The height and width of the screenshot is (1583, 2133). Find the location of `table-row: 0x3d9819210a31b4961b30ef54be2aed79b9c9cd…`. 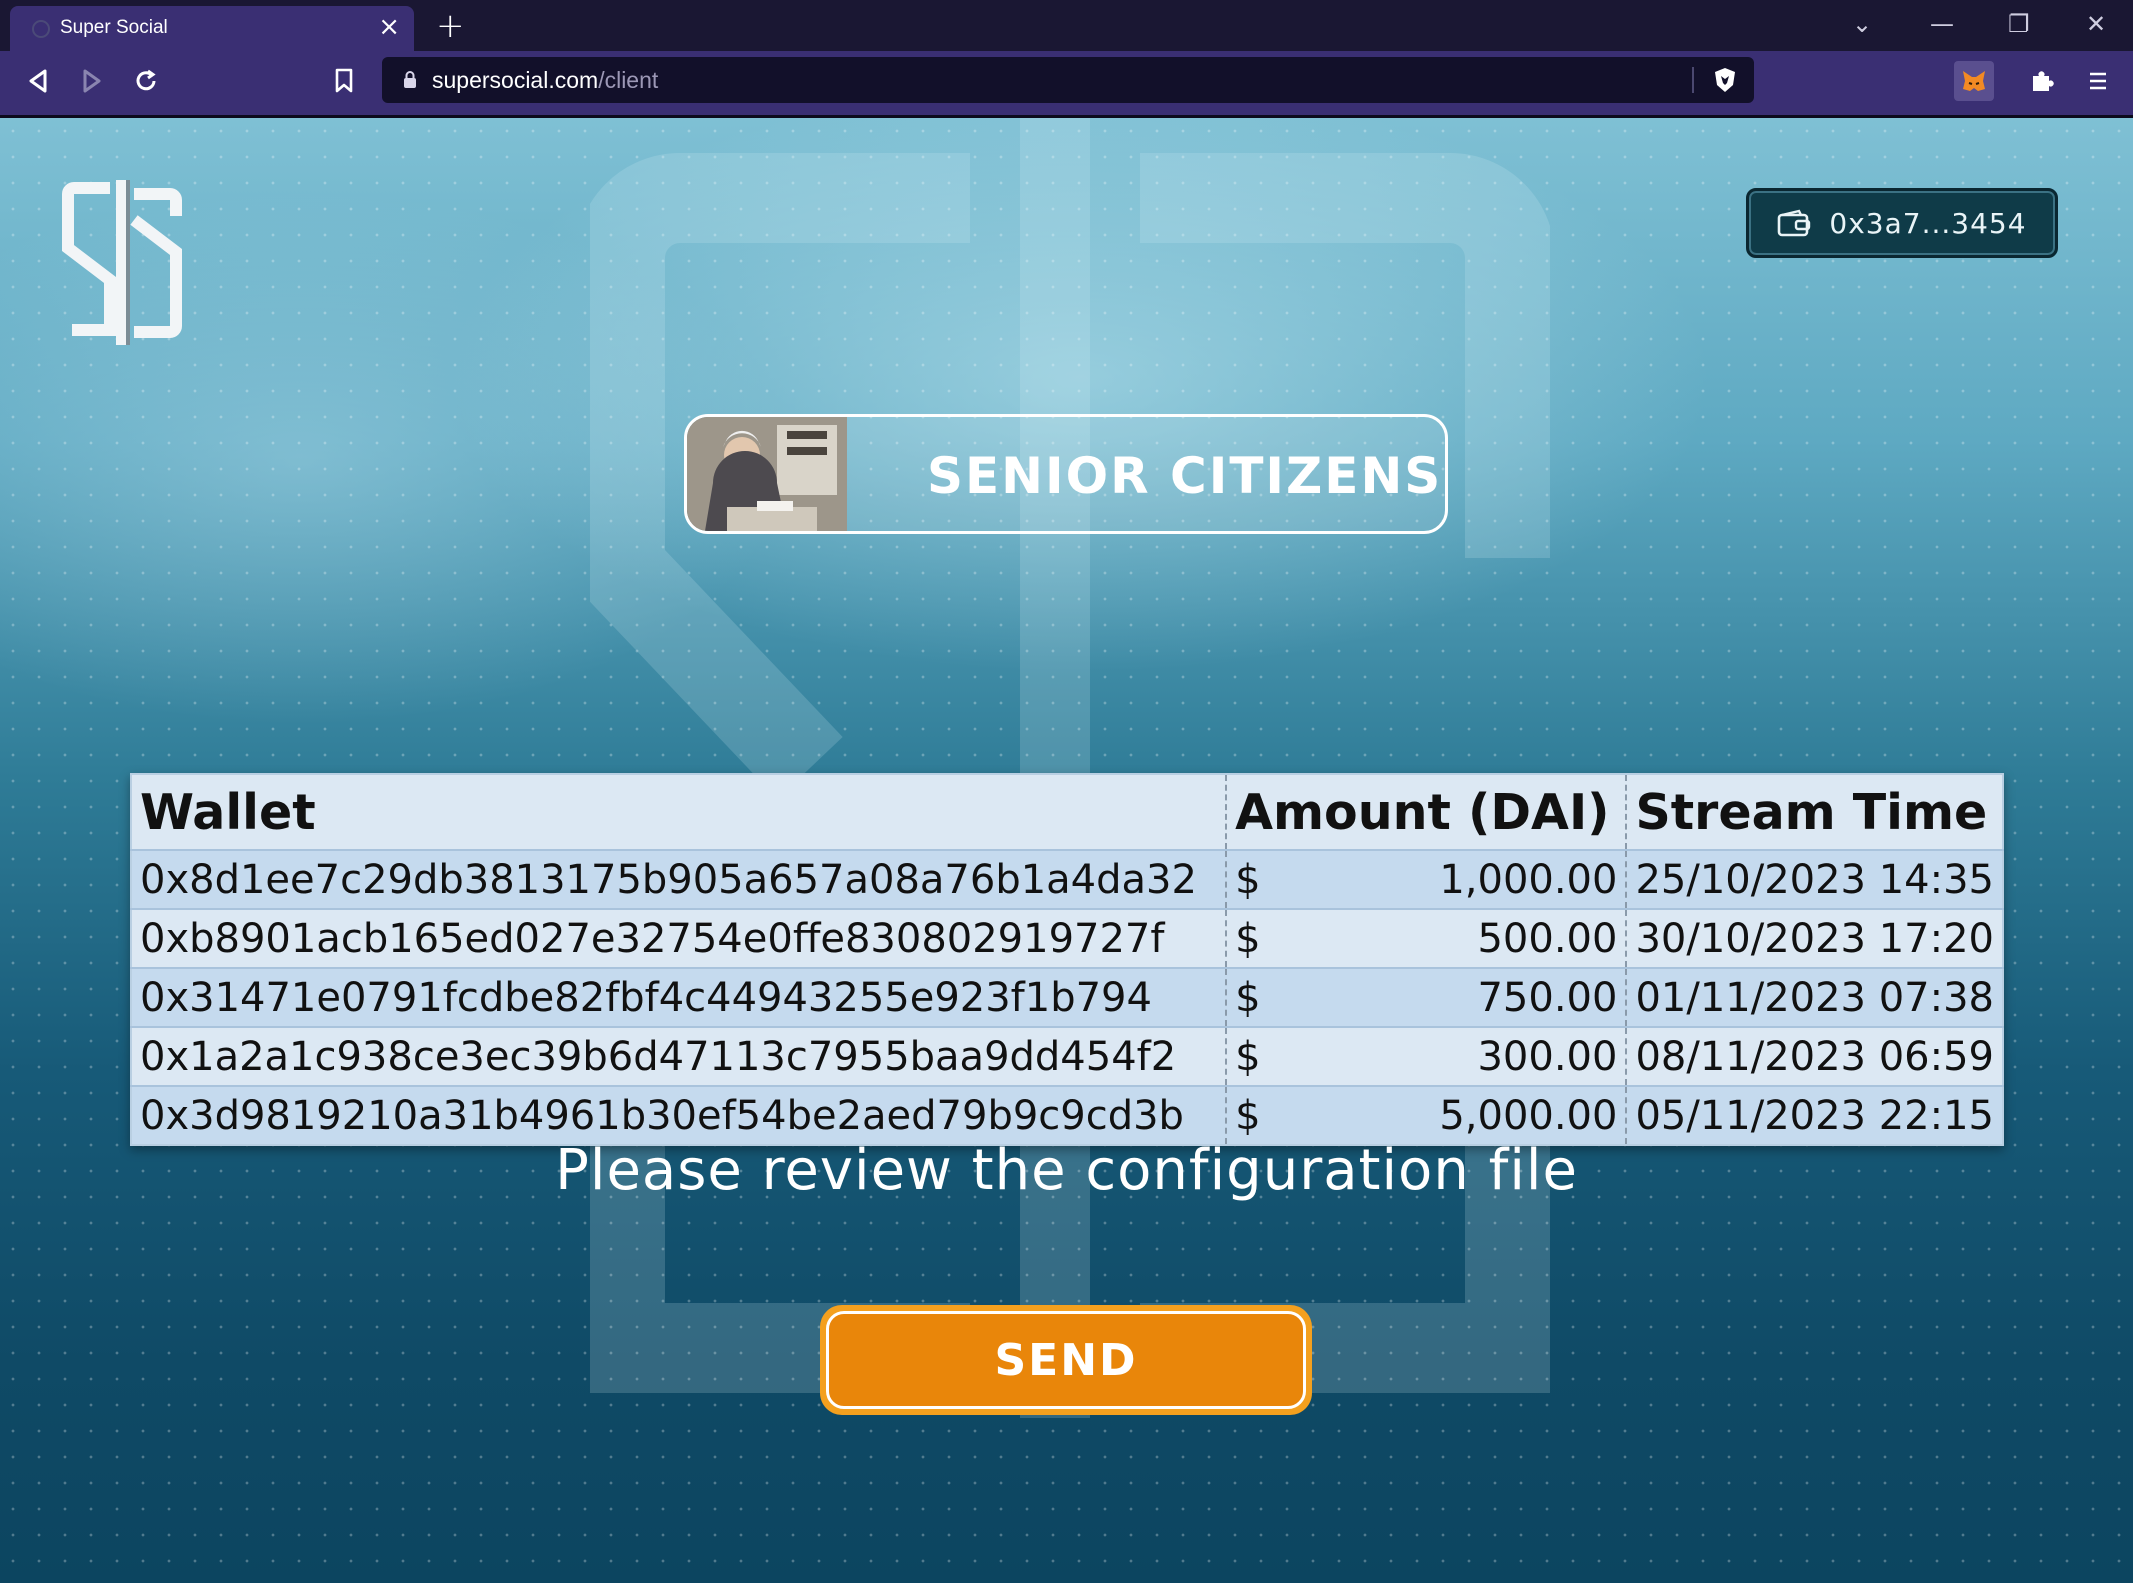

table-row: 0x3d9819210a31b4961b30ef54be2aed79b9c9cd… is located at coordinates (1067, 1115).